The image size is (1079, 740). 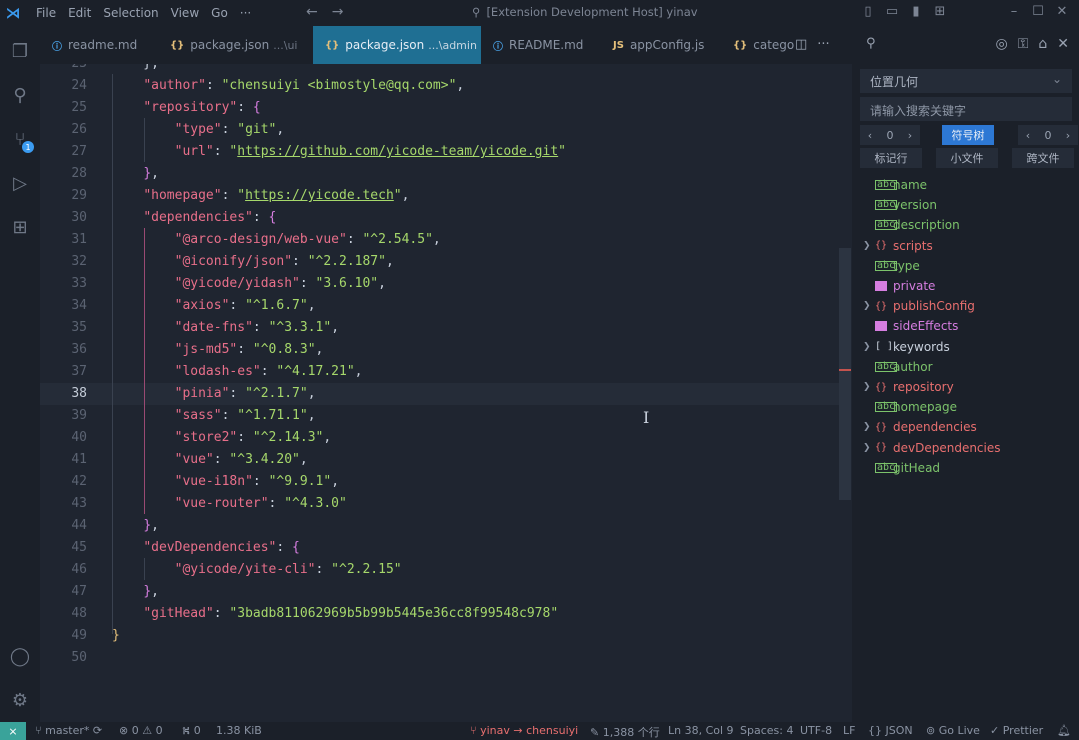 What do you see at coordinates (185, 13) in the screenshot?
I see `menu-view: View` at bounding box center [185, 13].